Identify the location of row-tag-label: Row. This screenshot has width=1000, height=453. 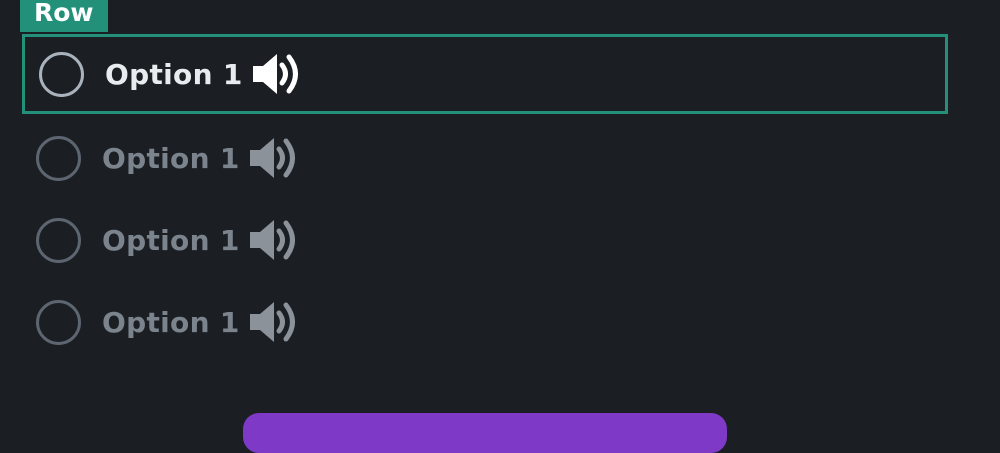
(64, 13).